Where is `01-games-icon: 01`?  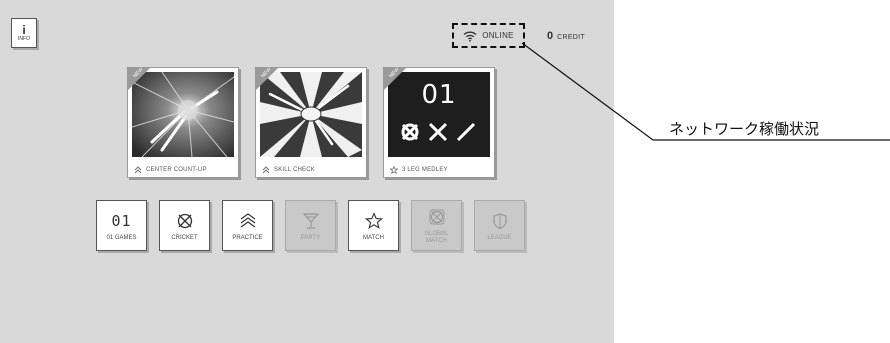
01-games-icon: 01 is located at coordinates (121, 220).